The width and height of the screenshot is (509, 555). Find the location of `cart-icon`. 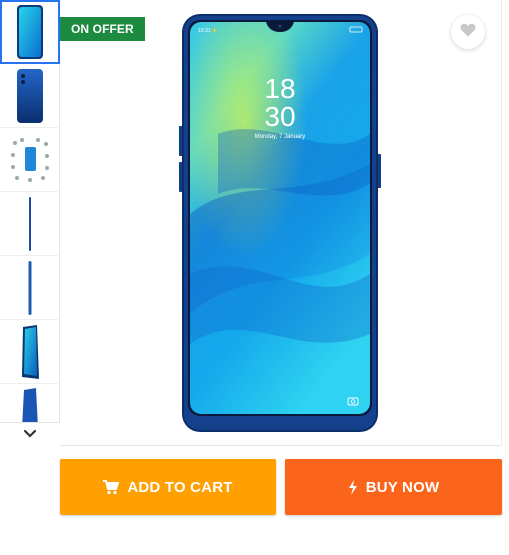

cart-icon is located at coordinates (111, 487).